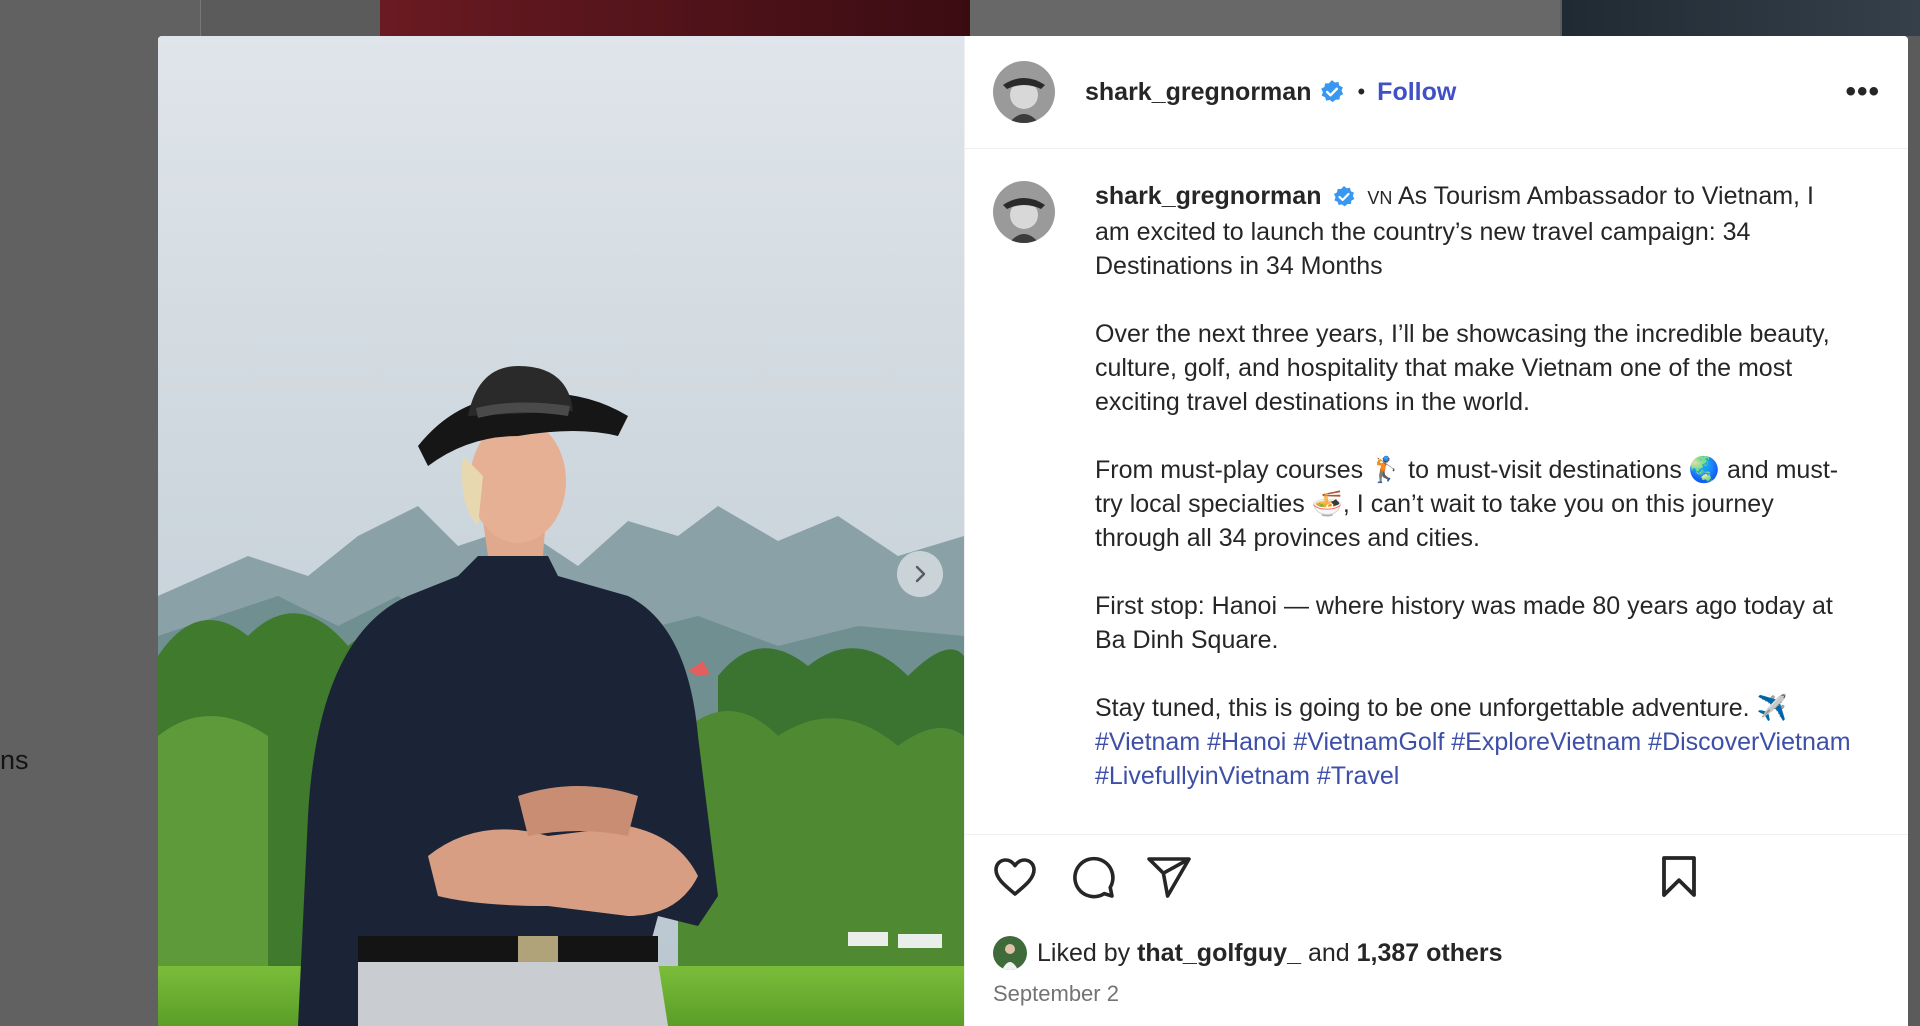 Image resolution: width=1920 pixels, height=1026 pixels. I want to click on bookmark-icon, so click(1679, 877).